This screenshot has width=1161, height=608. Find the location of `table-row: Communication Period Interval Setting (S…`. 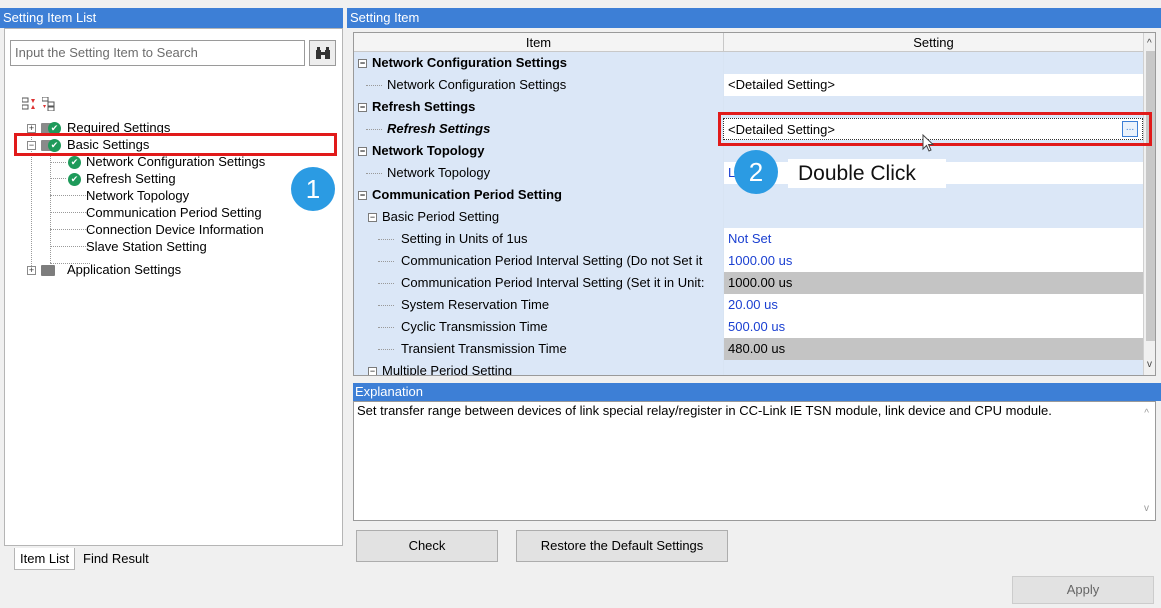

table-row: Communication Period Interval Setting (S… is located at coordinates (748, 283).